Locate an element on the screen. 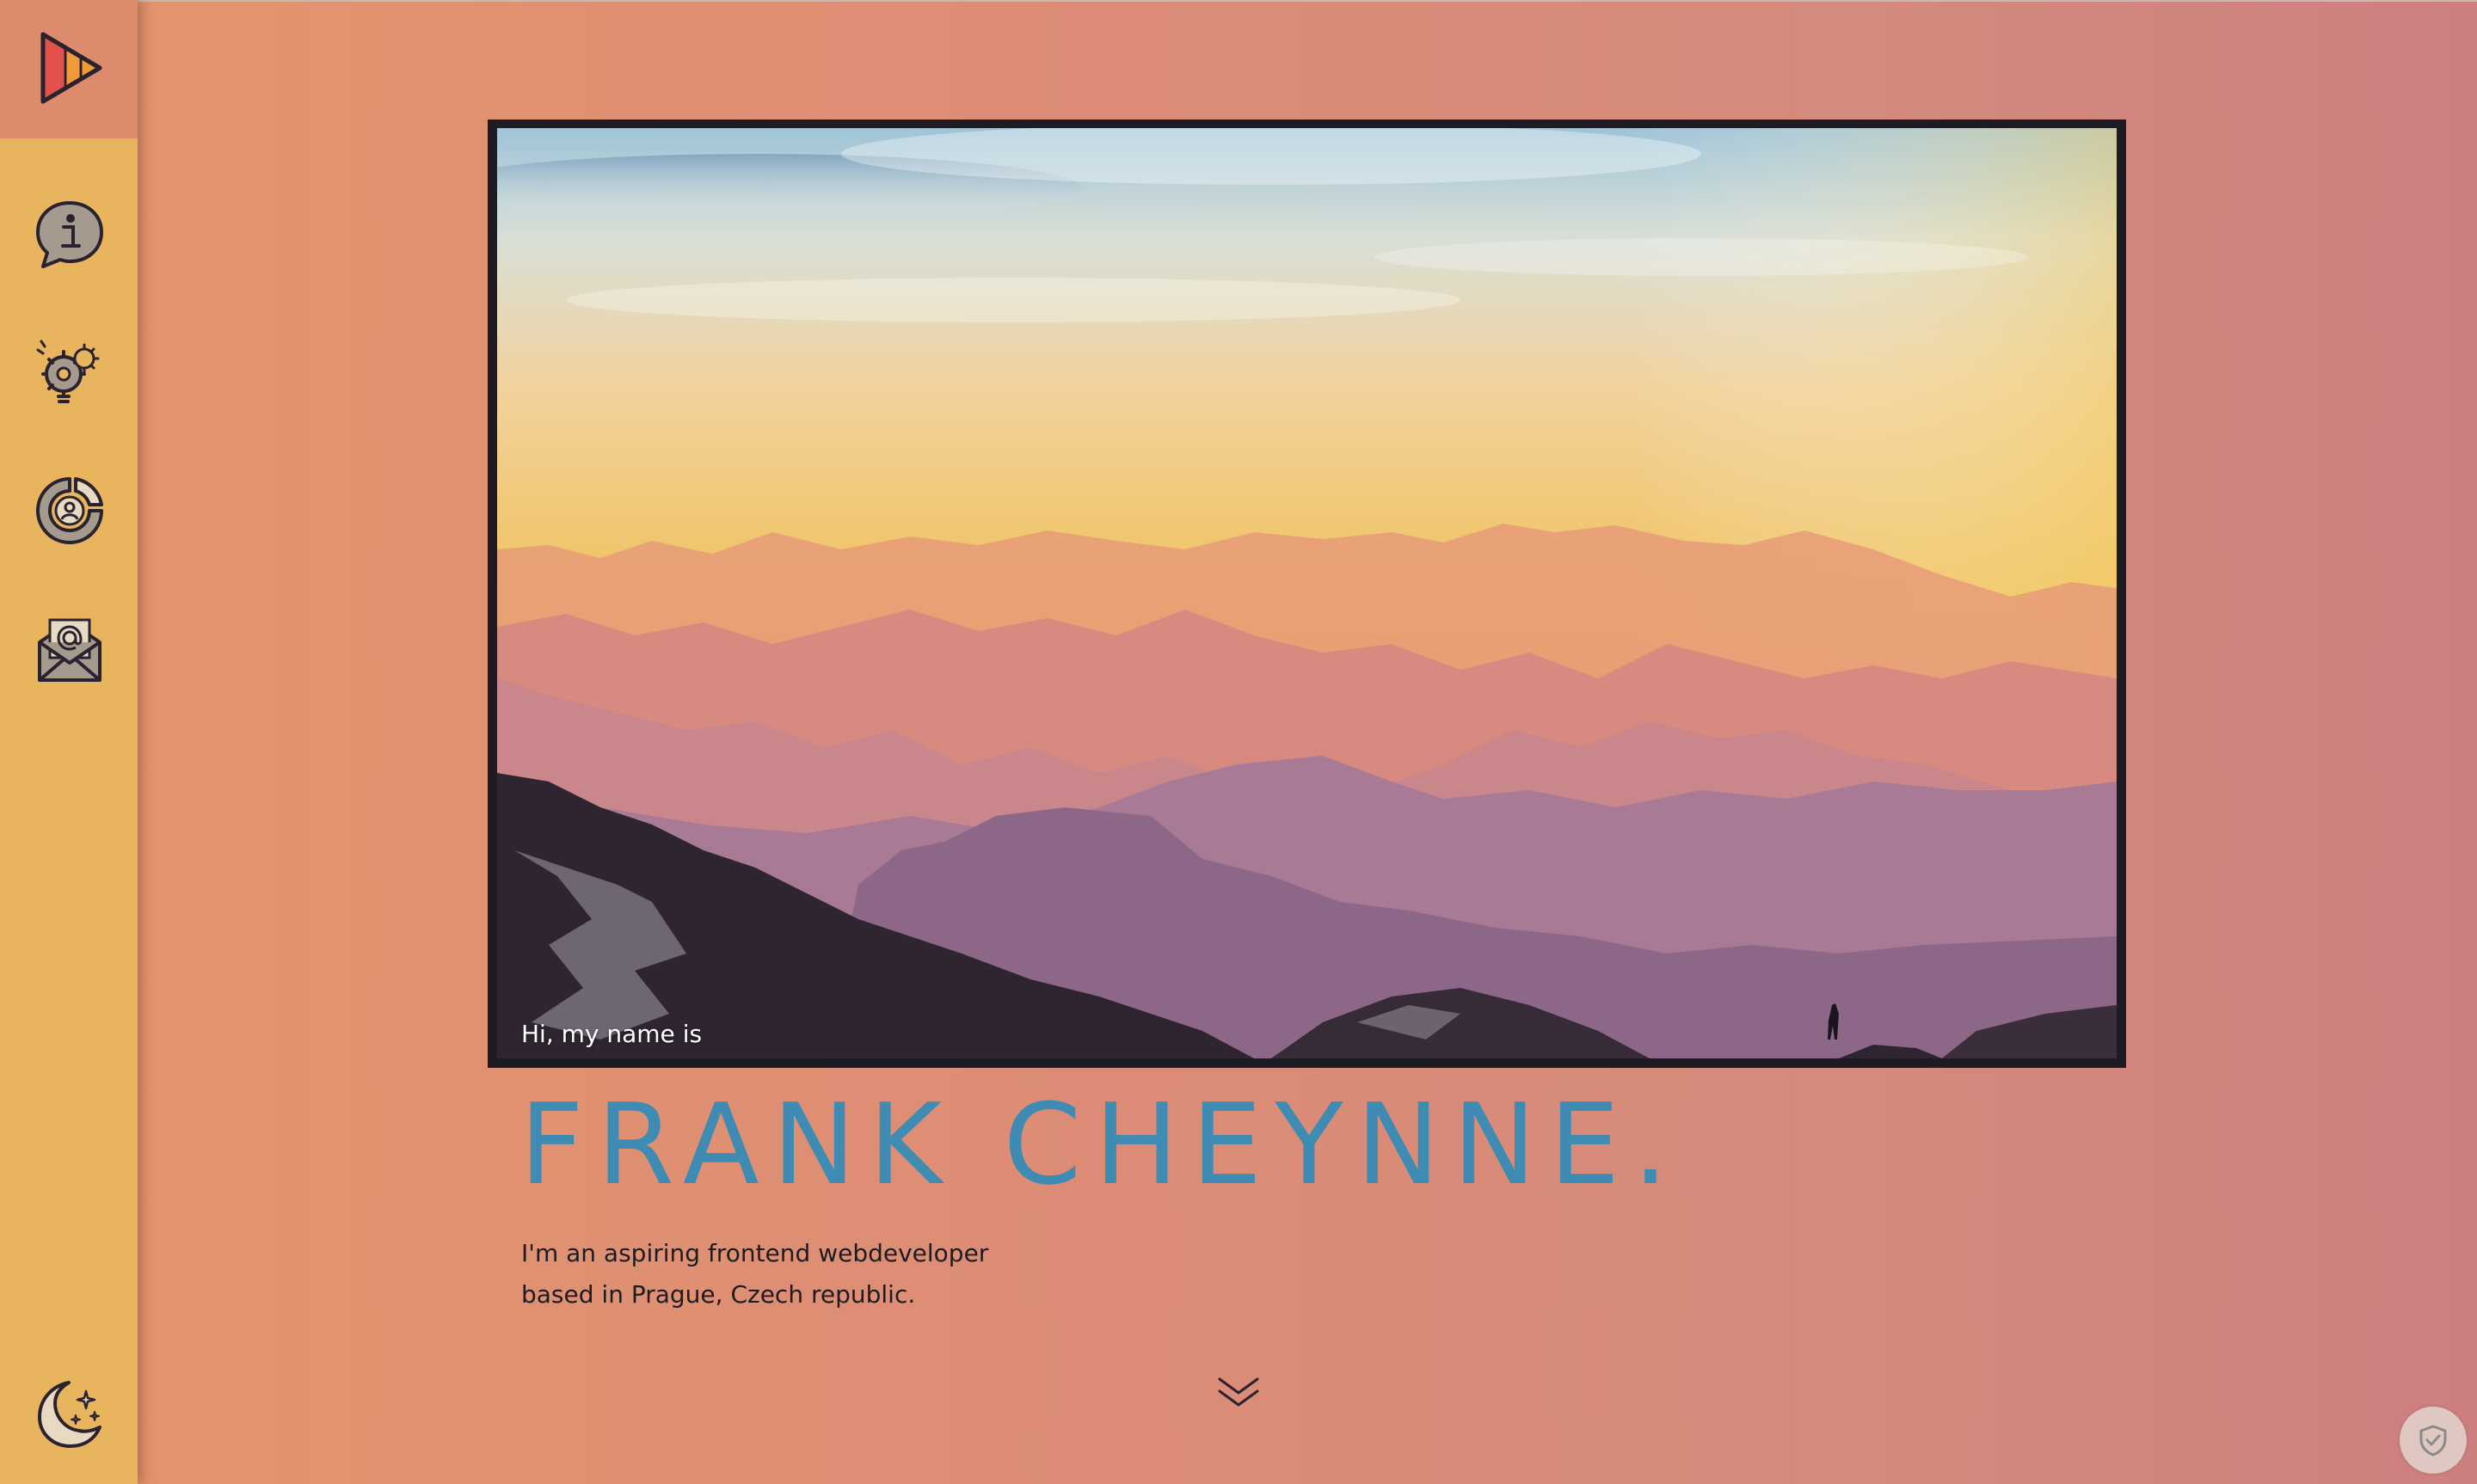 The image size is (2477, 1484). hero-caption: Hi, my name is is located at coordinates (612, 1034).